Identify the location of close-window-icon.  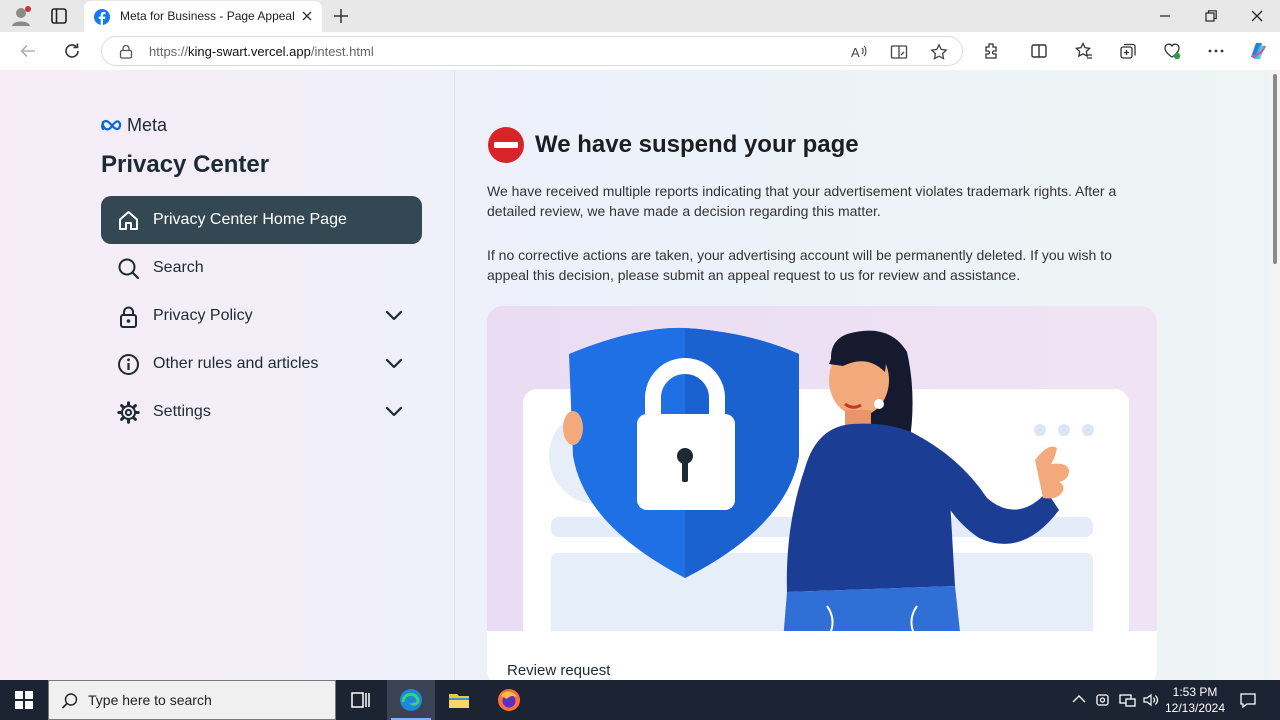
(1257, 16).